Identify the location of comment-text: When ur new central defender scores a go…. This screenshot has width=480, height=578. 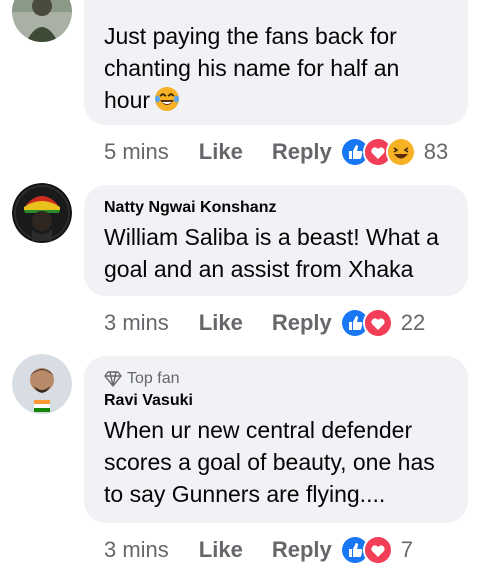
(269, 462).